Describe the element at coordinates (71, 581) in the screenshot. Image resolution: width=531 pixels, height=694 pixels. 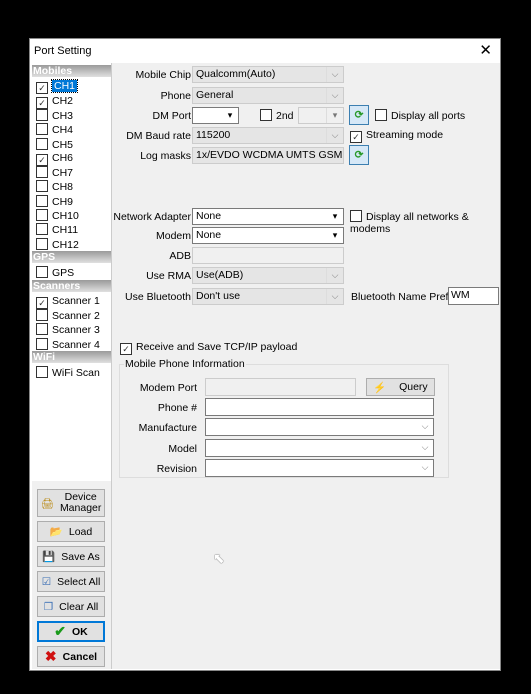
I see `select-all-button: ☑ Select All` at that location.